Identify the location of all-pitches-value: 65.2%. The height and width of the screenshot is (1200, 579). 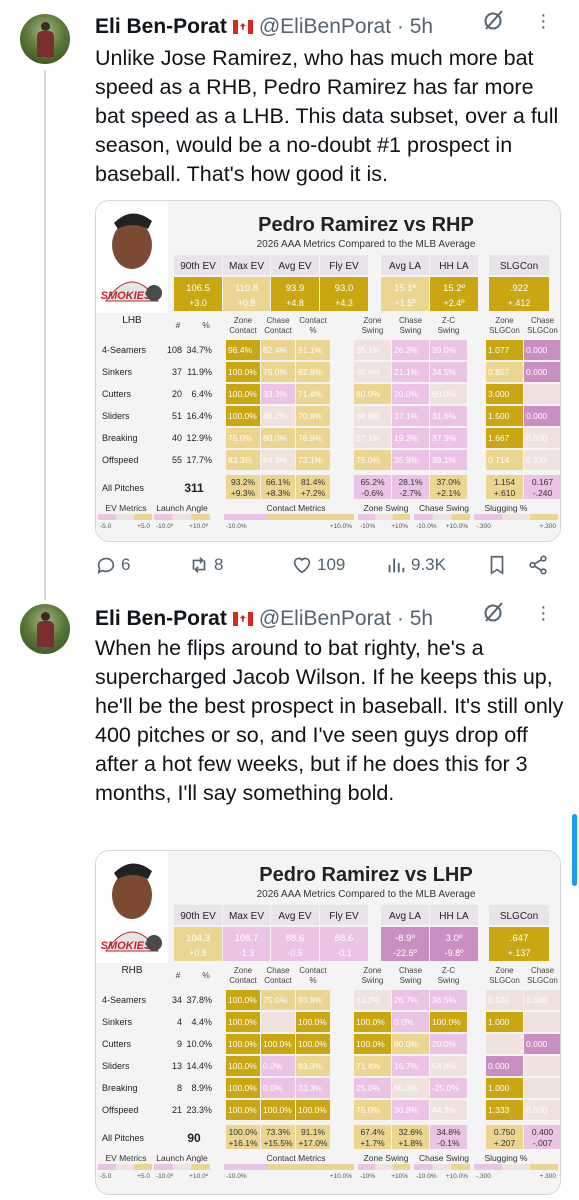
(372, 482).